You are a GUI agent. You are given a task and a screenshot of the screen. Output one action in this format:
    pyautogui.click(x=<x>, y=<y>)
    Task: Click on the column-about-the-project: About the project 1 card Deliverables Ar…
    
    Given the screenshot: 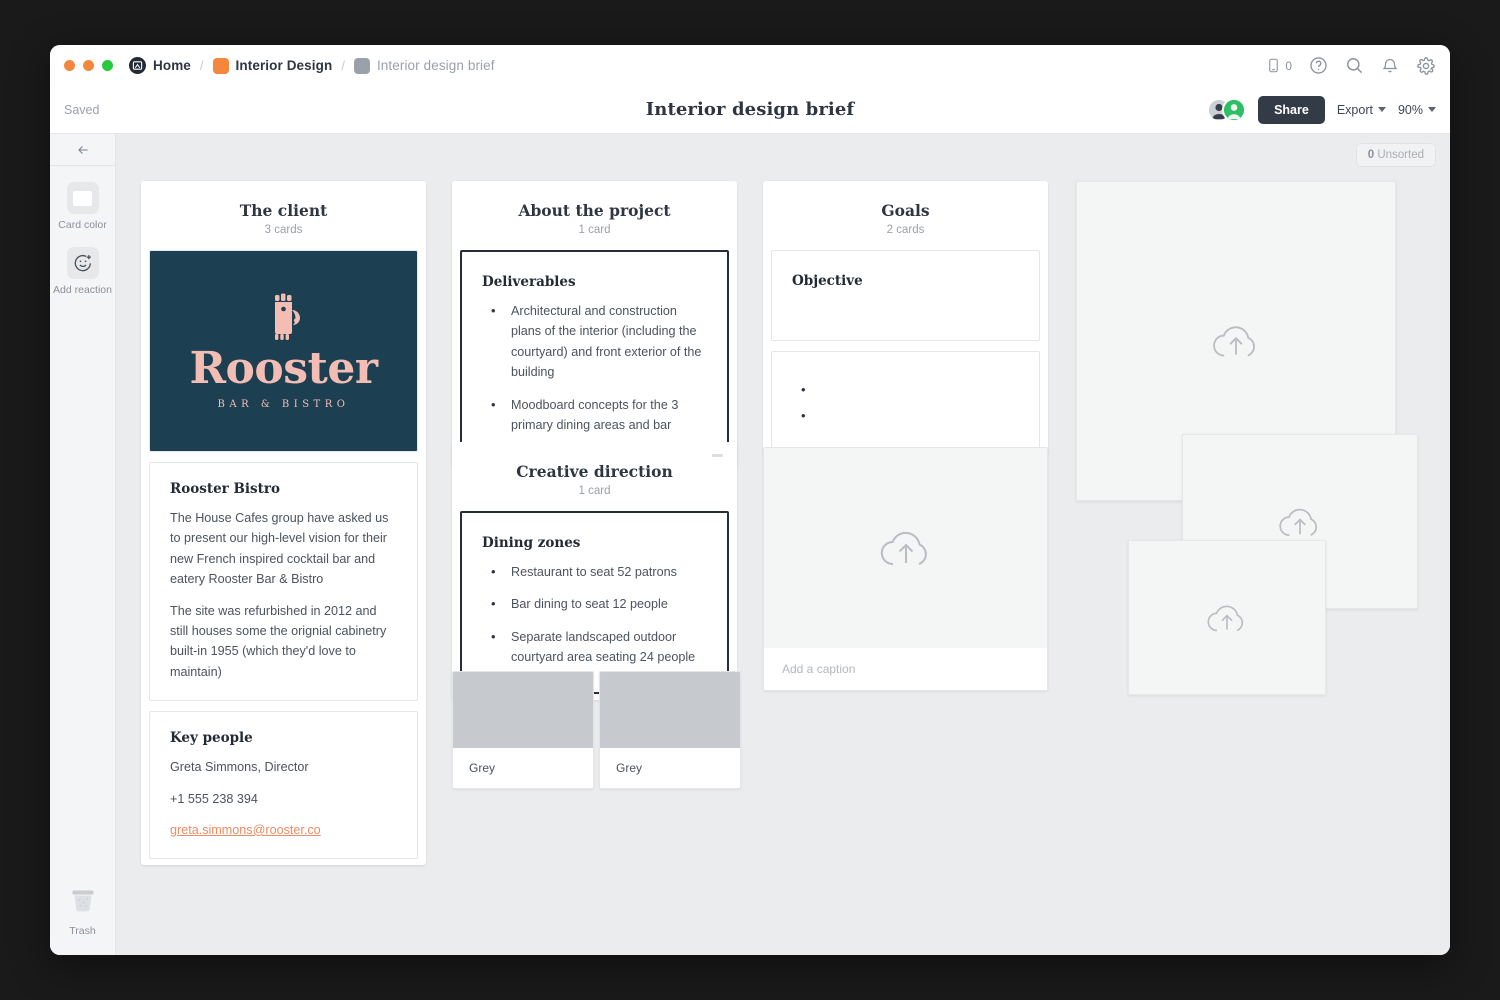 What is the action you would take?
    pyautogui.click(x=594, y=324)
    